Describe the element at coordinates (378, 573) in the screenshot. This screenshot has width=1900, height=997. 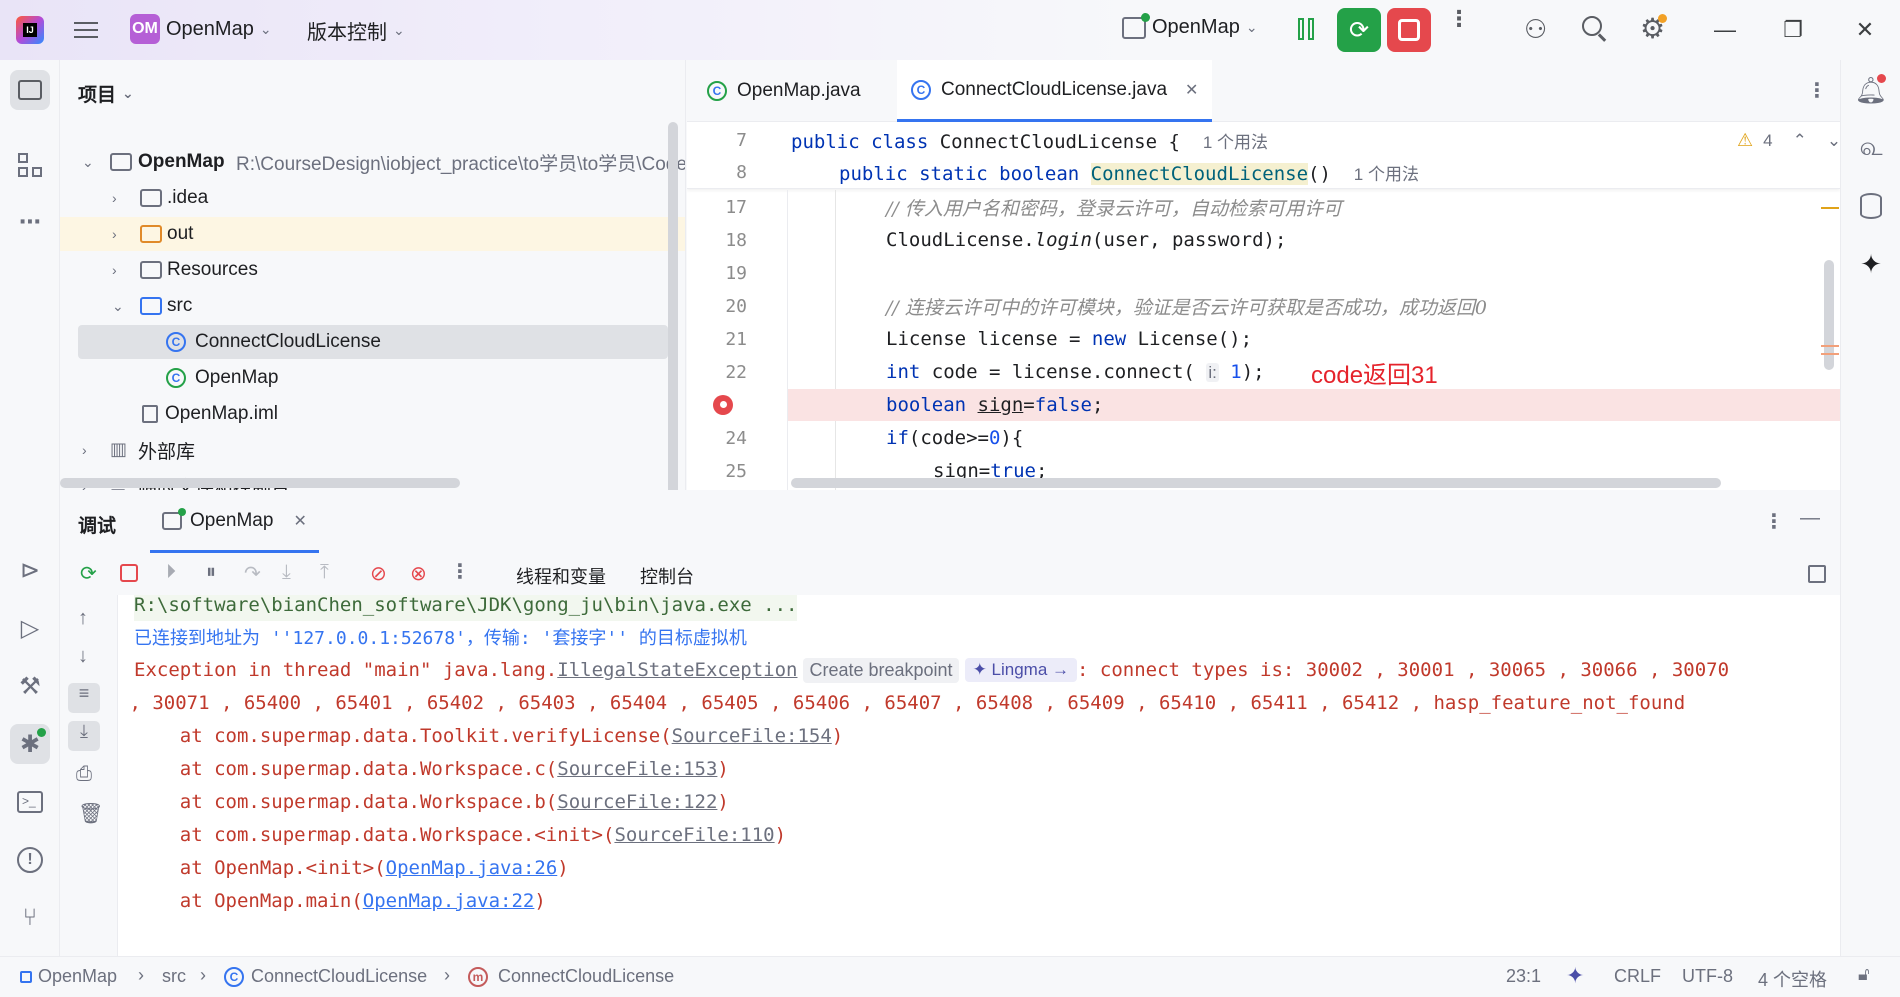
I see `view-breakpoints-icon: ⊘` at that location.